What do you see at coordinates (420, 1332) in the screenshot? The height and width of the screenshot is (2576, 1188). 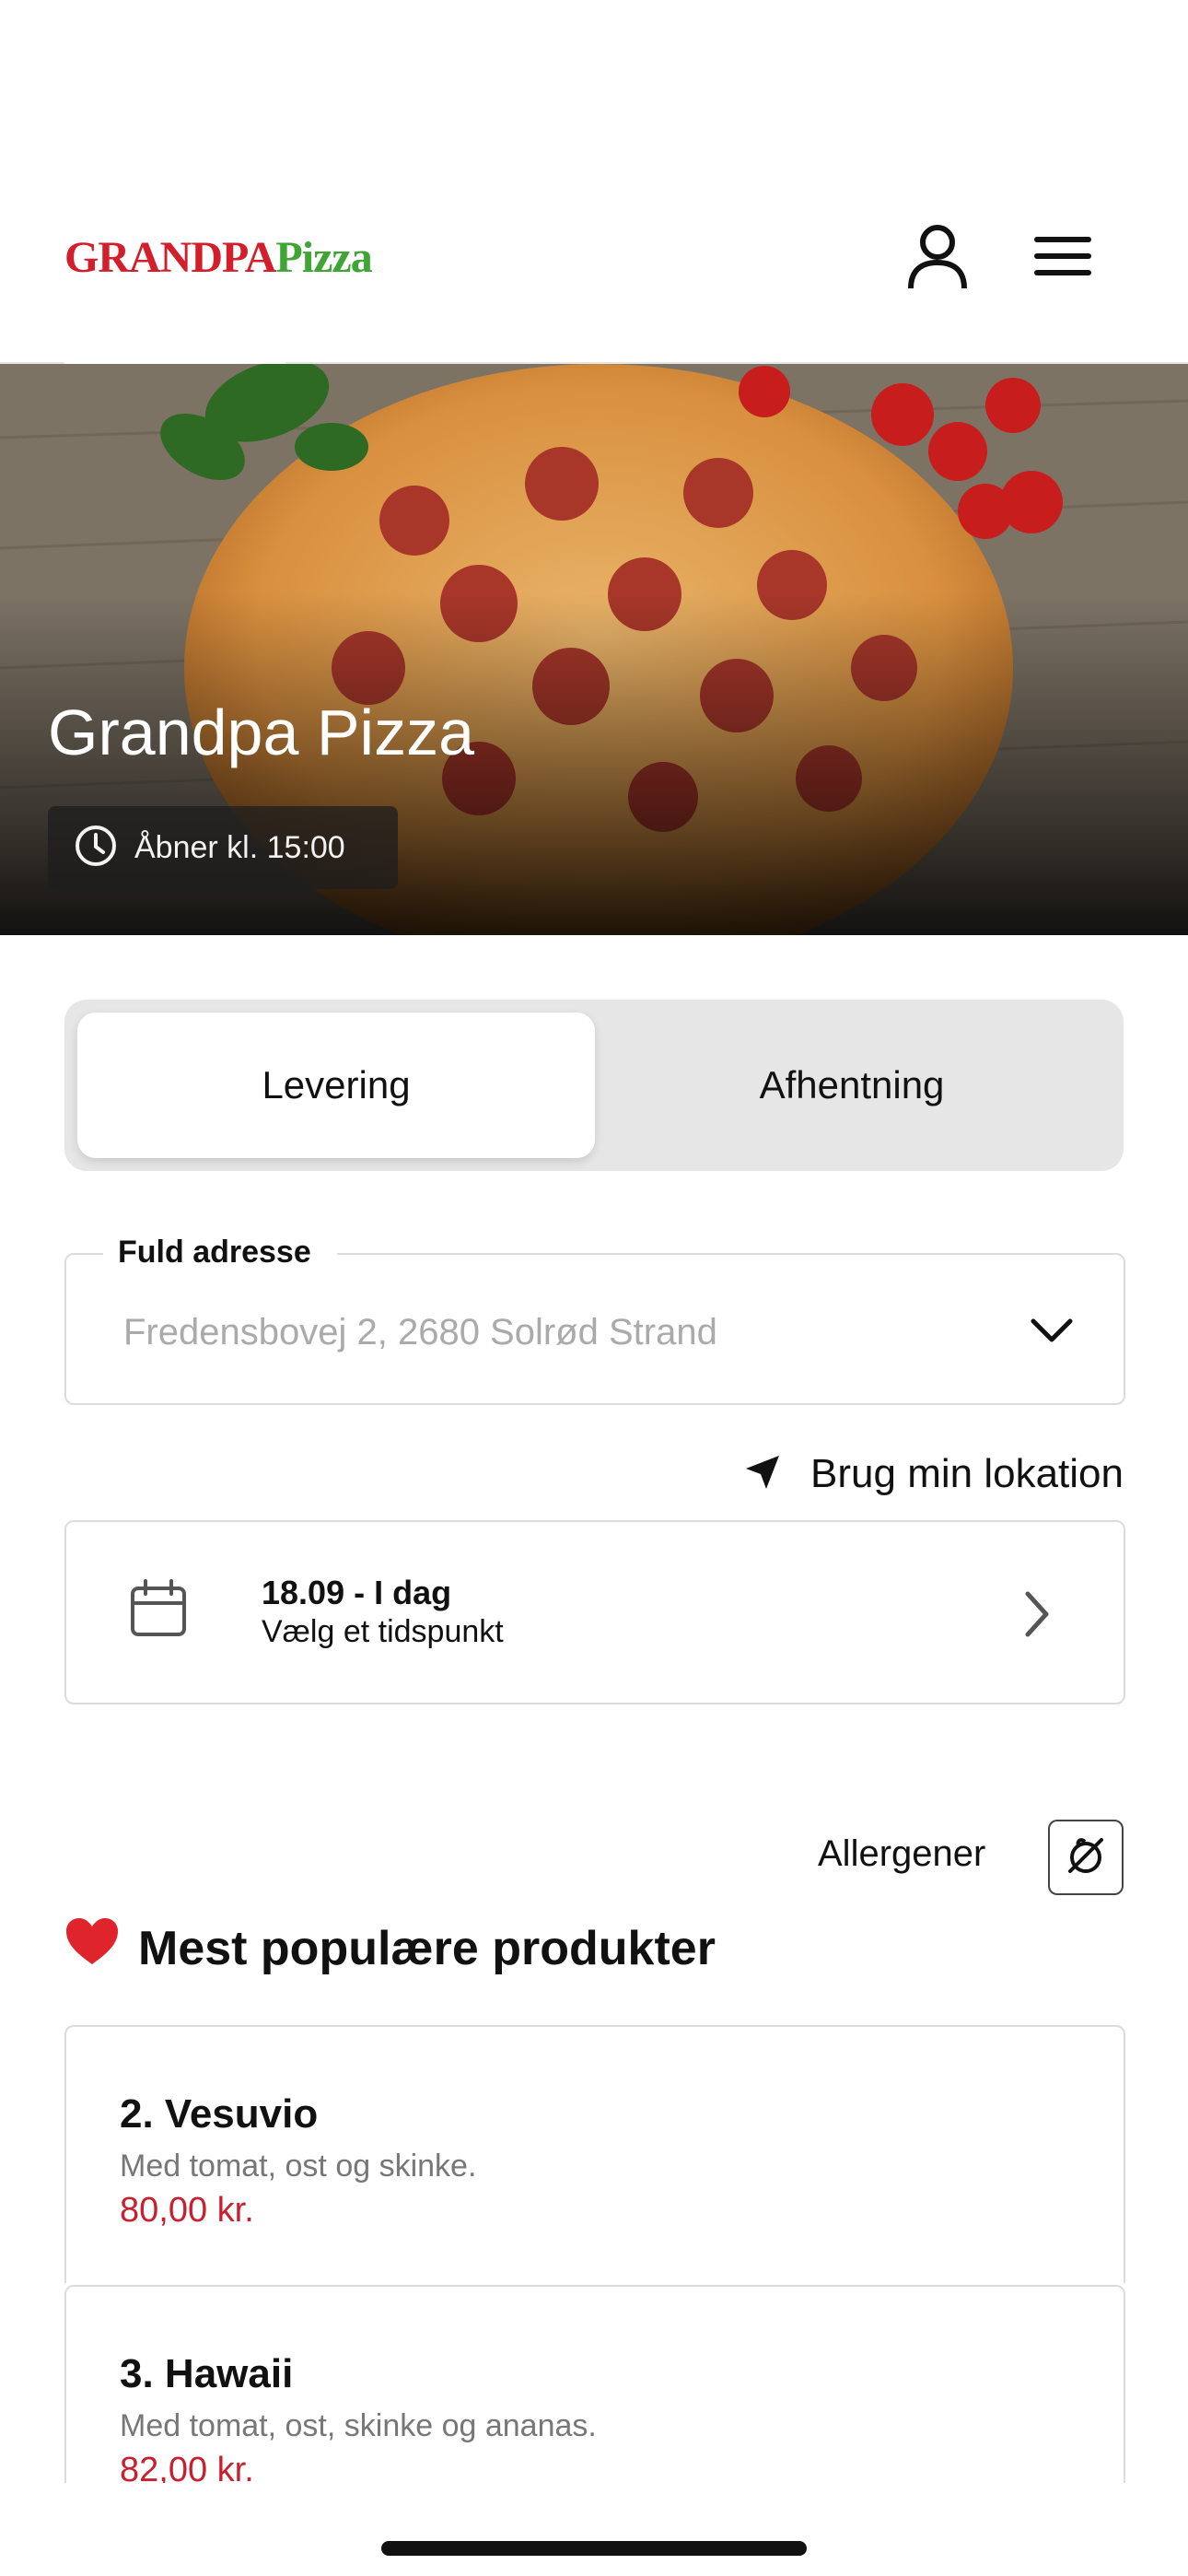 I see `address-input: Fredensbovej 2, 2680 Solrød Strand` at bounding box center [420, 1332].